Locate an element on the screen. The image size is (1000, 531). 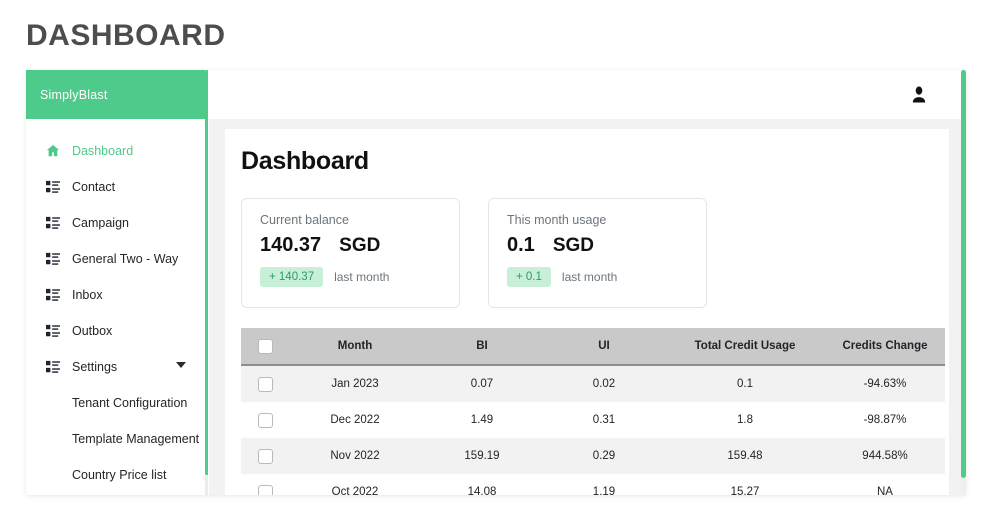
home-icon is located at coordinates (53, 151).